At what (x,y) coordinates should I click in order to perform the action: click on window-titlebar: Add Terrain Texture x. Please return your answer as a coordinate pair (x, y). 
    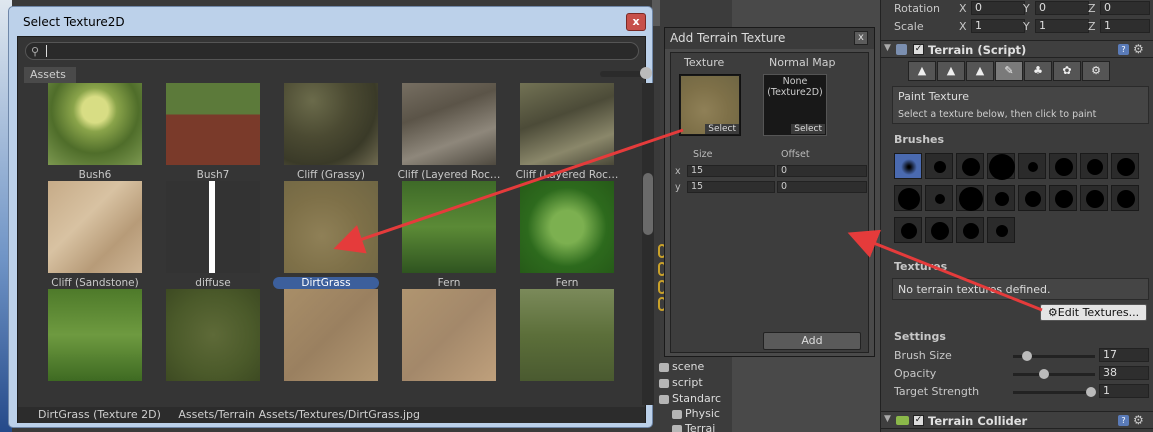
    Looking at the image, I should click on (769, 38).